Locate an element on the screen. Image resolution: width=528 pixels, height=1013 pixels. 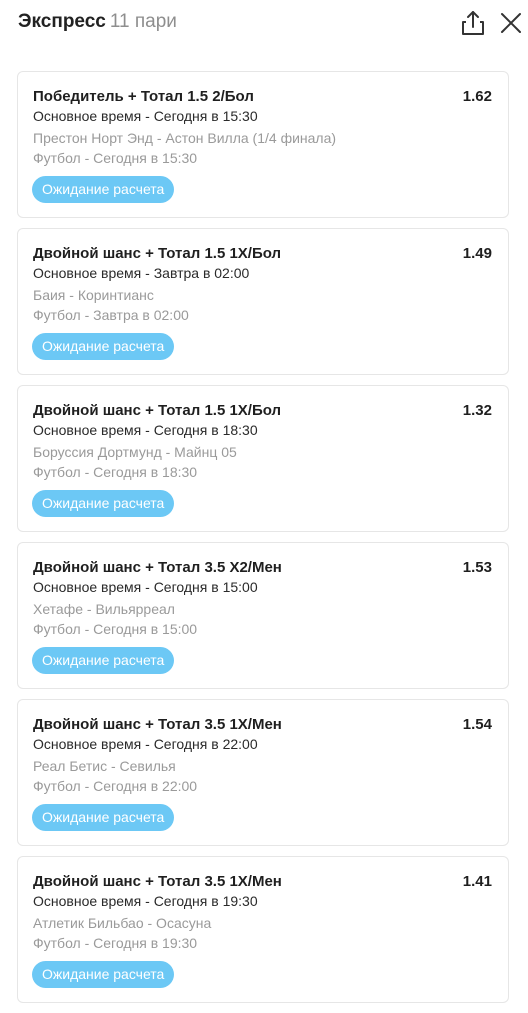
bet-sport-time: Футбол - Сегодня в 15:30 is located at coordinates (115, 158).